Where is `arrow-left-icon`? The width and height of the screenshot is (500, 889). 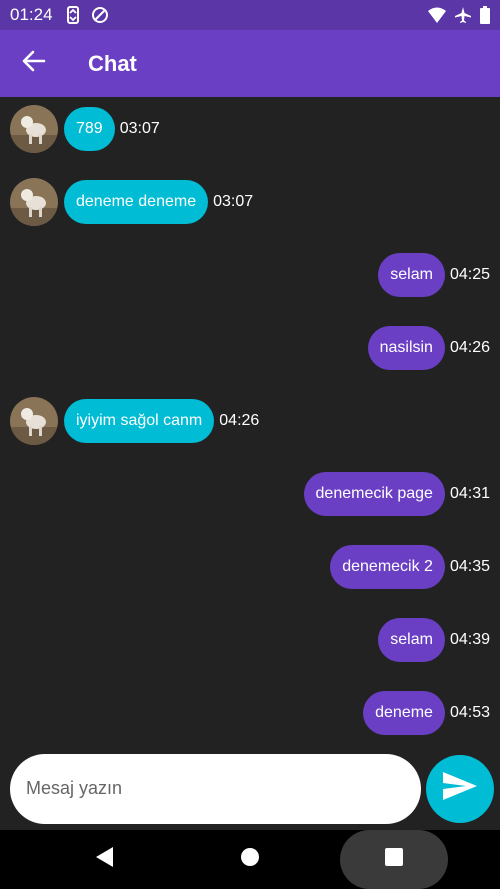 arrow-left-icon is located at coordinates (34, 63).